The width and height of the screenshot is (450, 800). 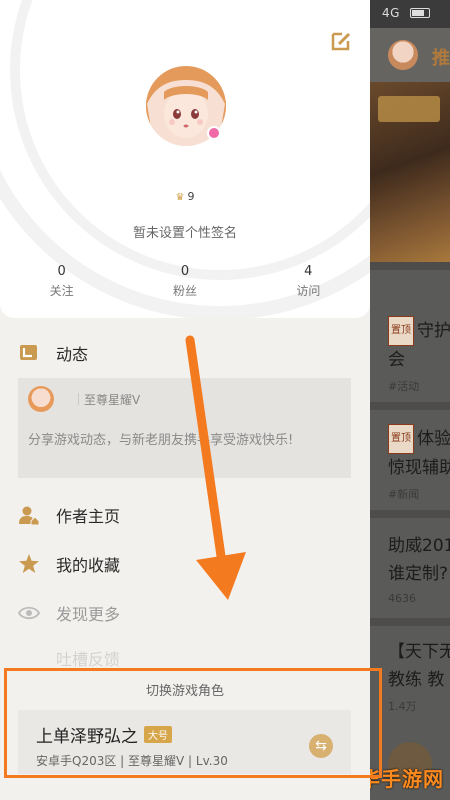 What do you see at coordinates (410, 172) in the screenshot?
I see `feed-banner` at bounding box center [410, 172].